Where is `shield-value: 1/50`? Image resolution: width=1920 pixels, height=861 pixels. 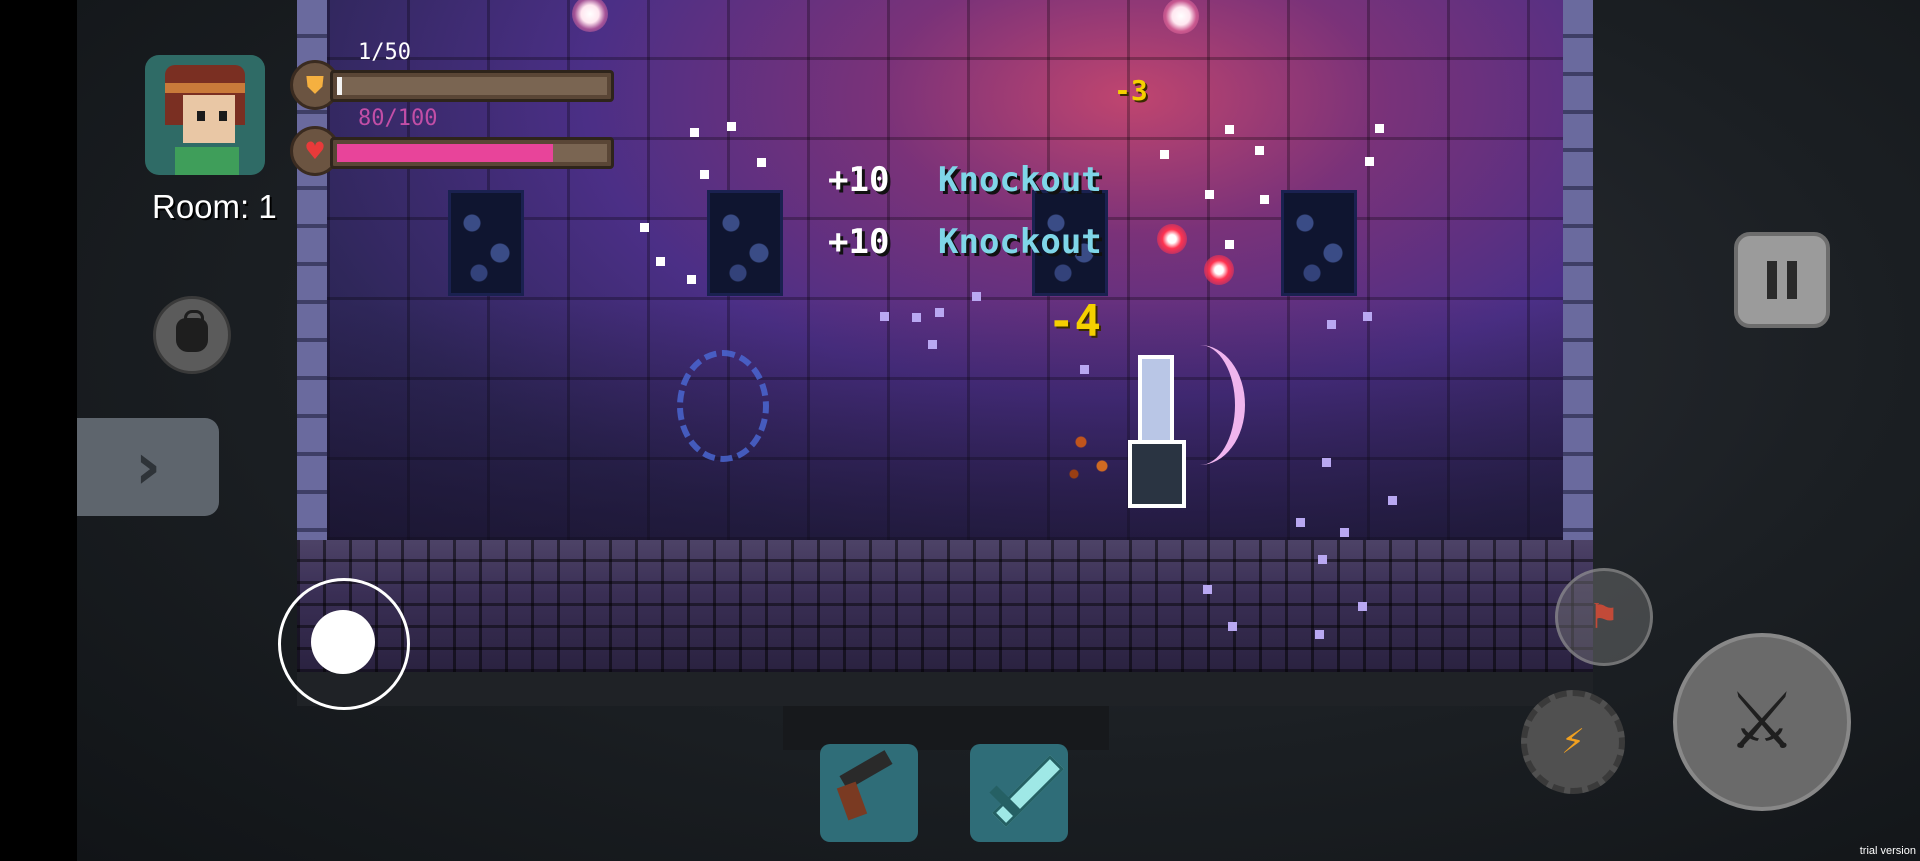
shield-value: 1/50 is located at coordinates (384, 52).